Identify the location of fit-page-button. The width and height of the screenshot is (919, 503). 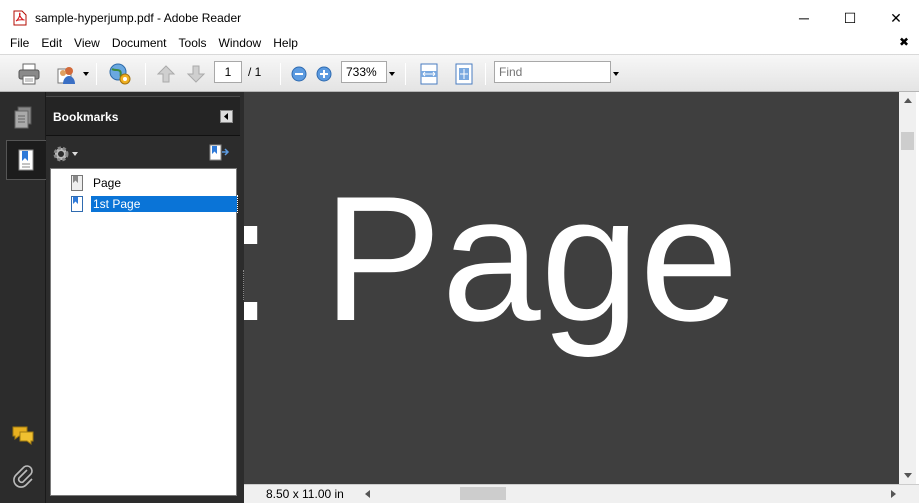
(464, 74).